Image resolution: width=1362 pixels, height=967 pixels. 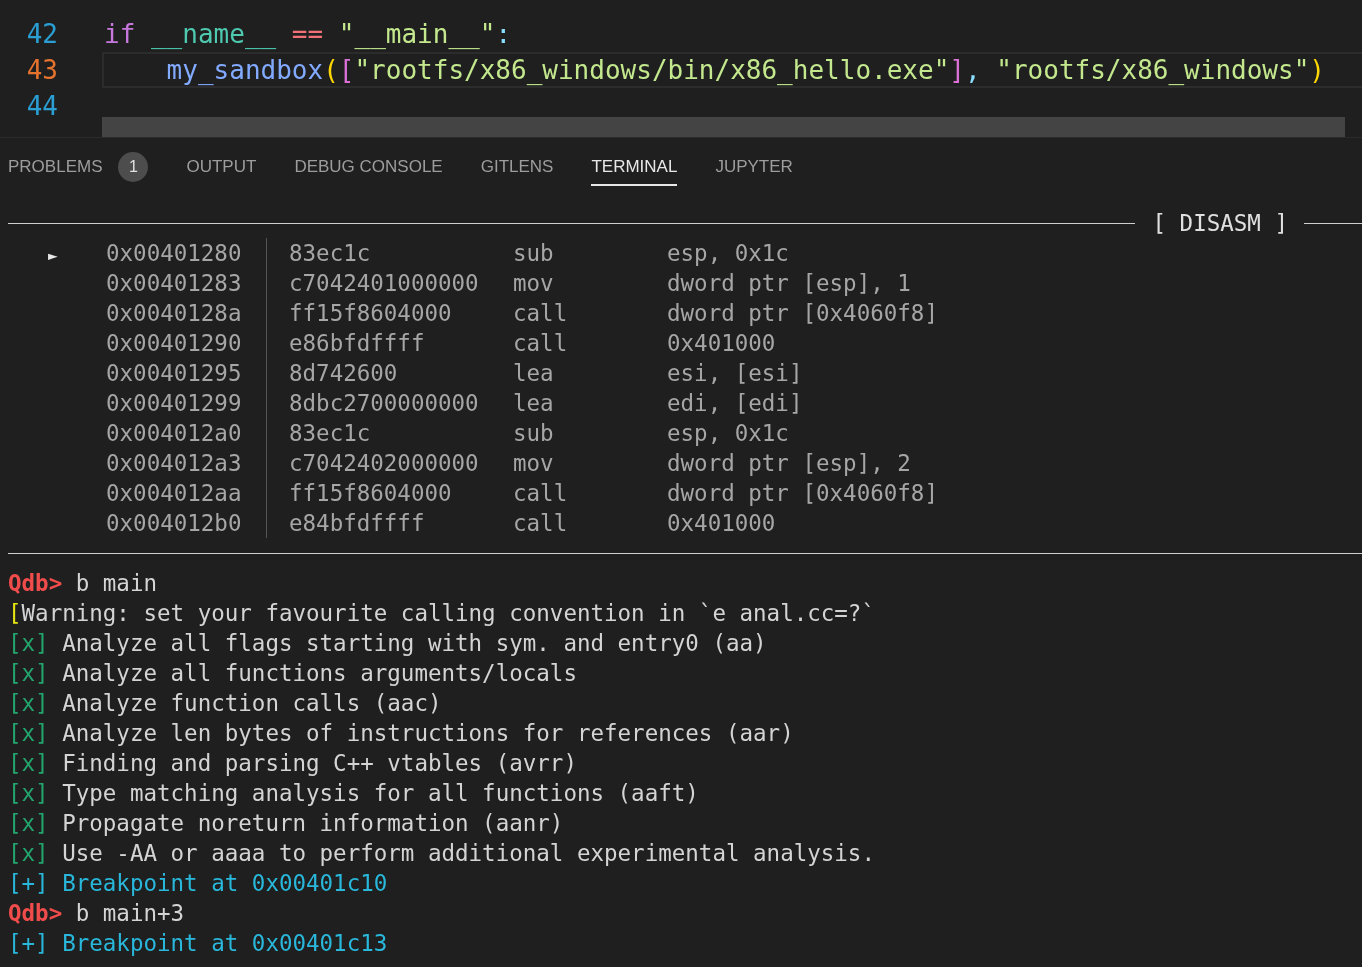 What do you see at coordinates (174, 523) in the screenshot?
I see `address-cell: 0x004012b0` at bounding box center [174, 523].